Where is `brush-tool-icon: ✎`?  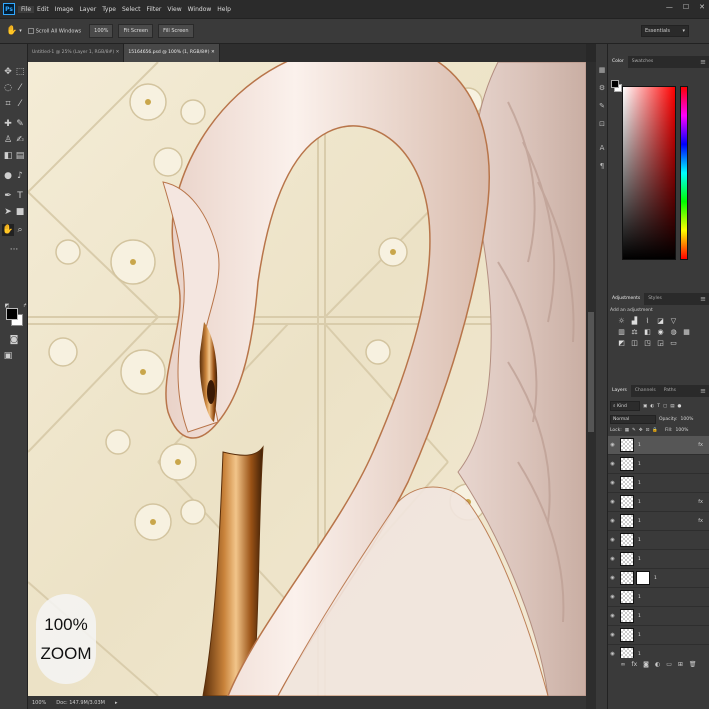
brush-tool-icon: ✎ is located at coordinates (20, 124).